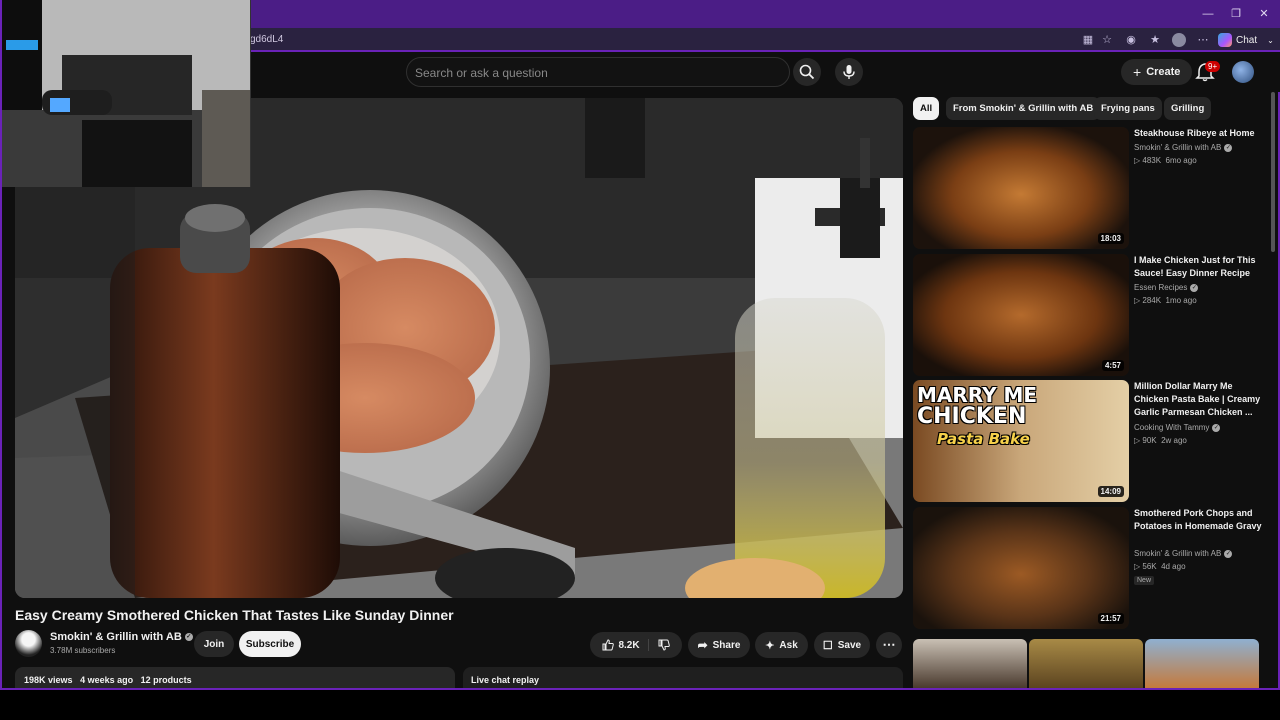  Describe the element at coordinates (726, 645) in the screenshot. I see `share-label: Share` at that location.